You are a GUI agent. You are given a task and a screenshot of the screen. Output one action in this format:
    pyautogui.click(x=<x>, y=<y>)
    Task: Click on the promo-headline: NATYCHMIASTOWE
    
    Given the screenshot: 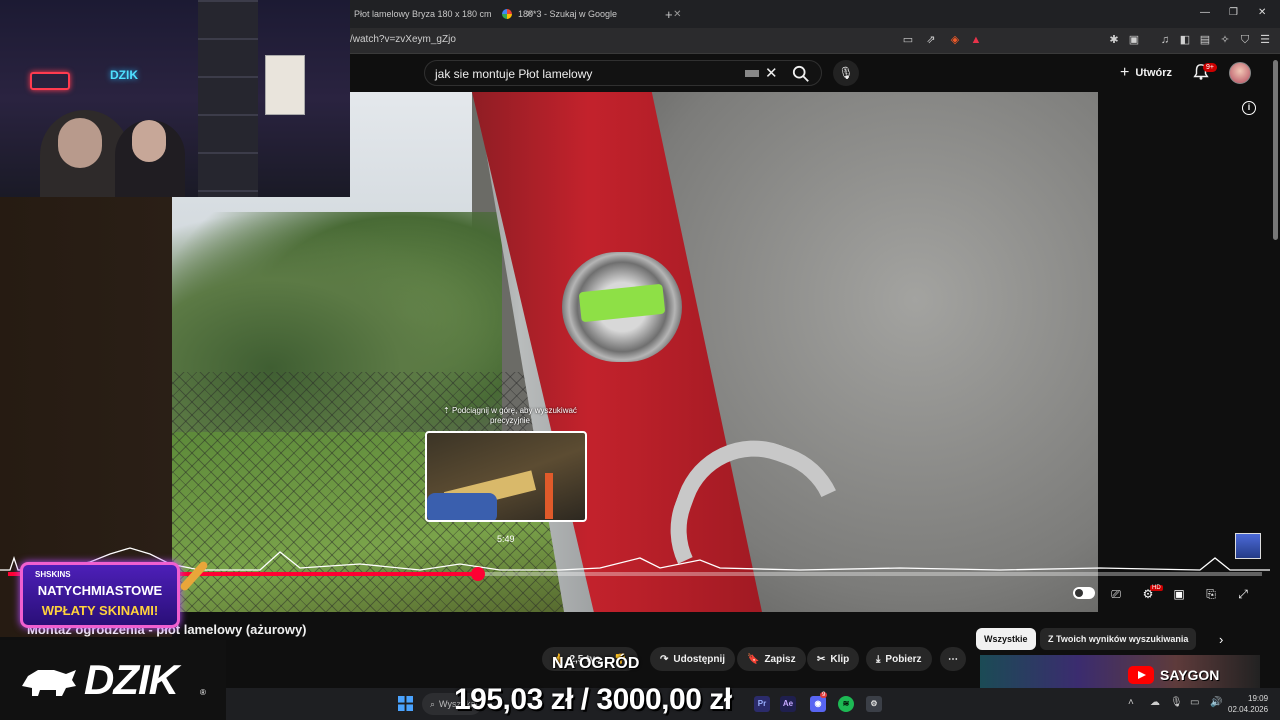 What is the action you would take?
    pyautogui.click(x=100, y=590)
    